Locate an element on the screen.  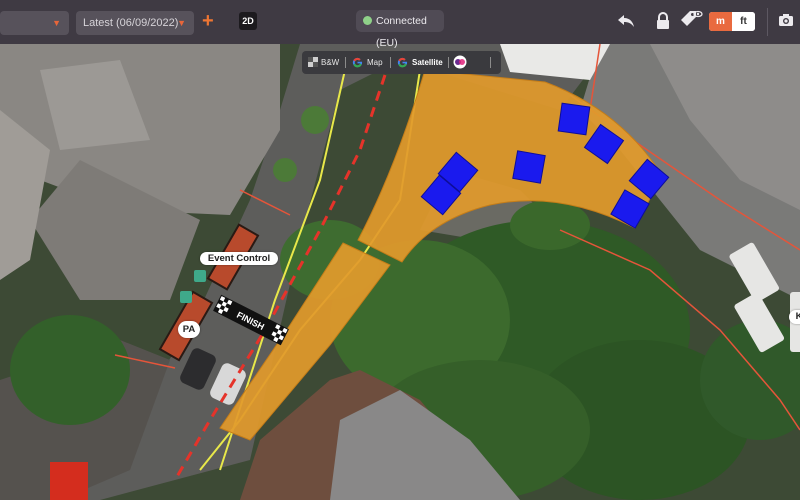
pa-label: PA is located at coordinates (189, 329).